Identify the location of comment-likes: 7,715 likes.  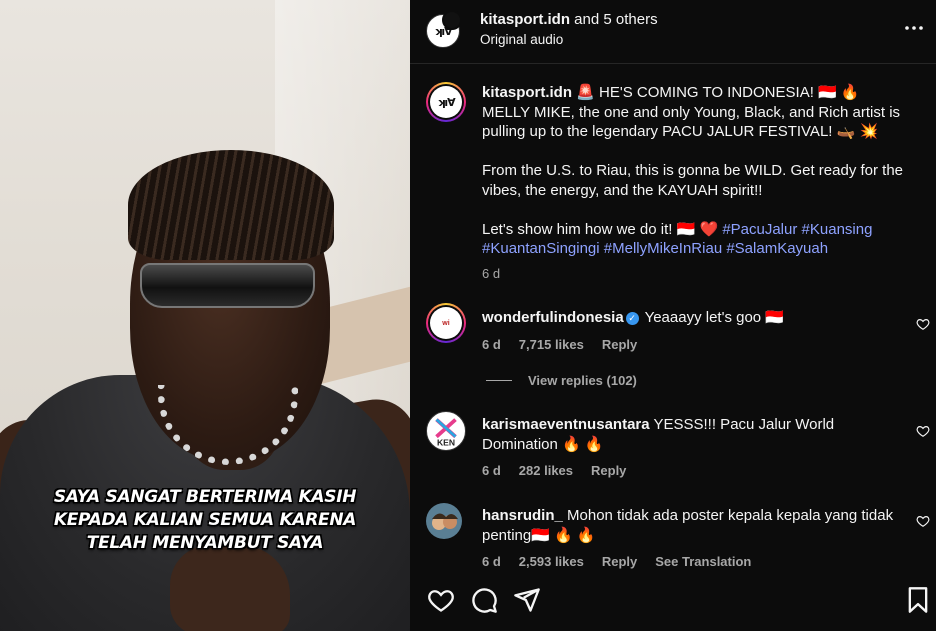
(551, 344).